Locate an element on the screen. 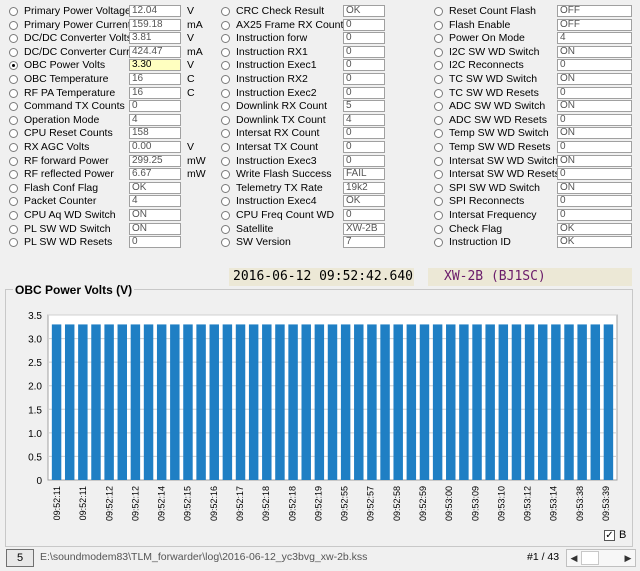 This screenshot has height=571, width=640. temp-sw-wd-resets-radio is located at coordinates (438, 147).